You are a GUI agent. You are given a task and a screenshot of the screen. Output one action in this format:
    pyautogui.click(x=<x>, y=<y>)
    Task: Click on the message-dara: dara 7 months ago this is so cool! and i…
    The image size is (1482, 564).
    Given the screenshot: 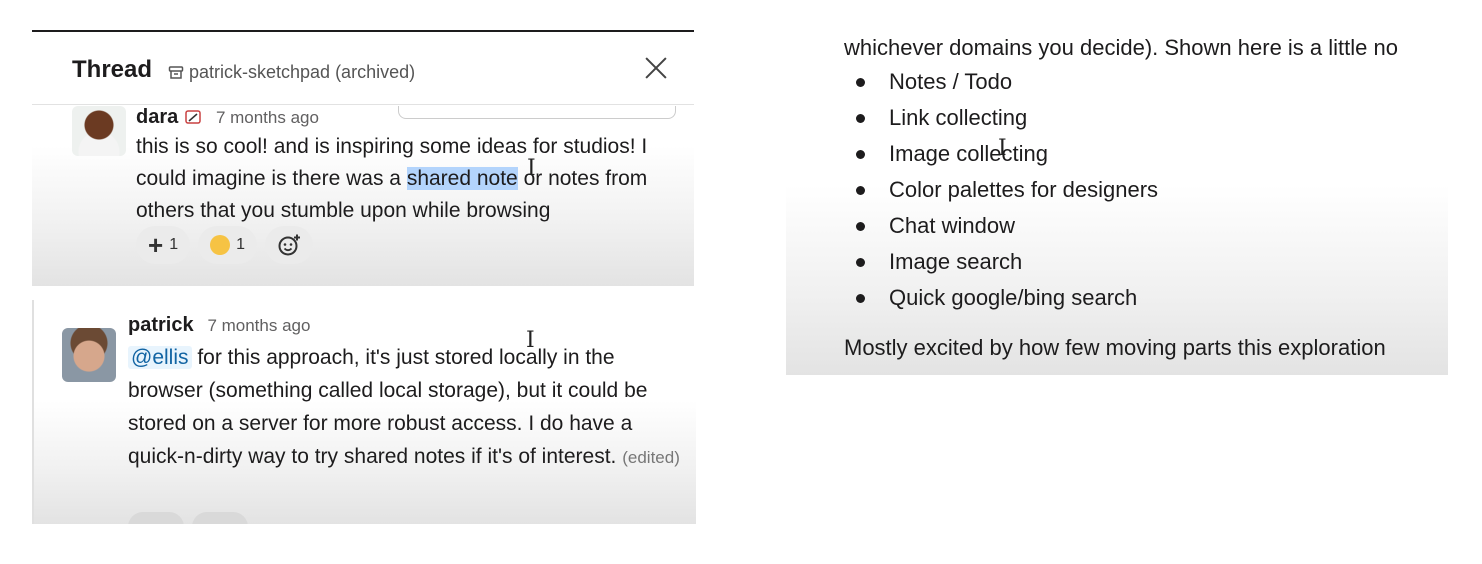 What is the action you would take?
    pyautogui.click(x=406, y=165)
    